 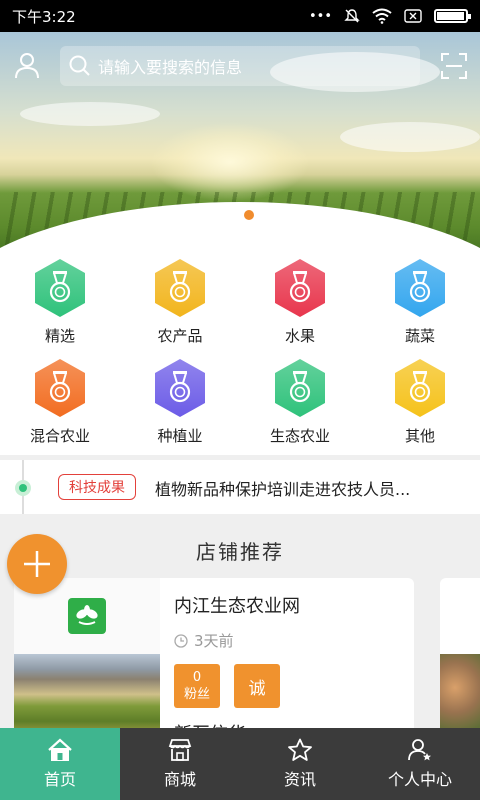 I want to click on nav-label: 个人中心, so click(x=419, y=779).